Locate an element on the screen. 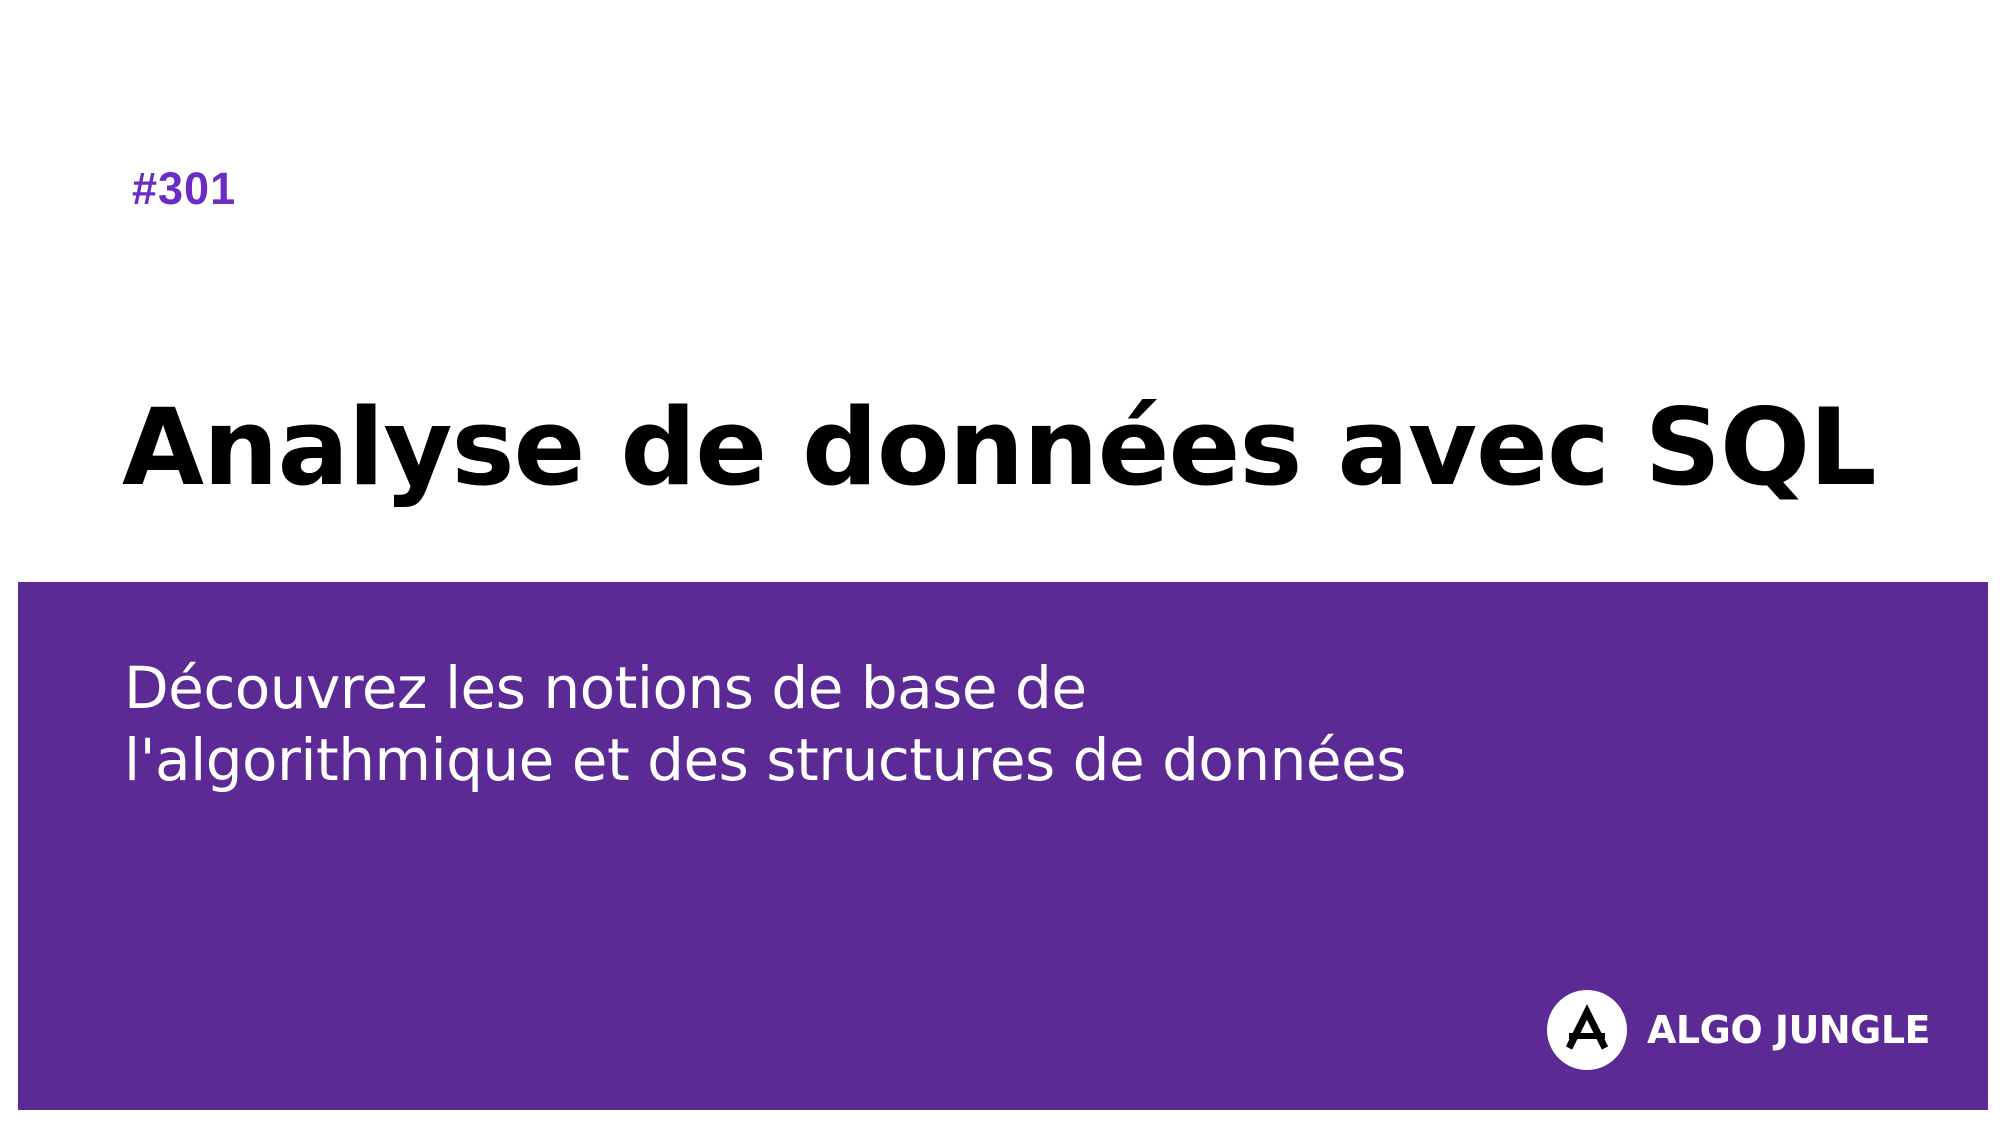  brand-name: ALGO JUNGLE is located at coordinates (1789, 1030).